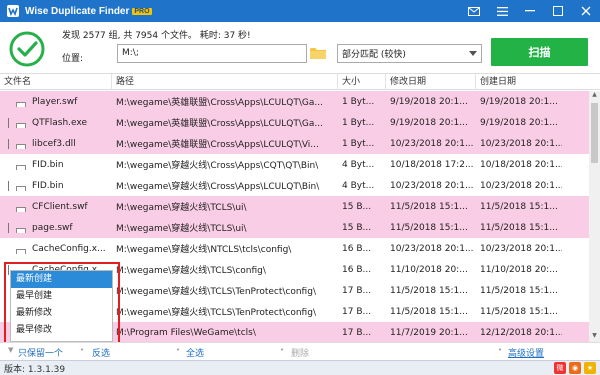  Describe the element at coordinates (431, 82) in the screenshot. I see `column-header-modified: 修改日期` at that location.